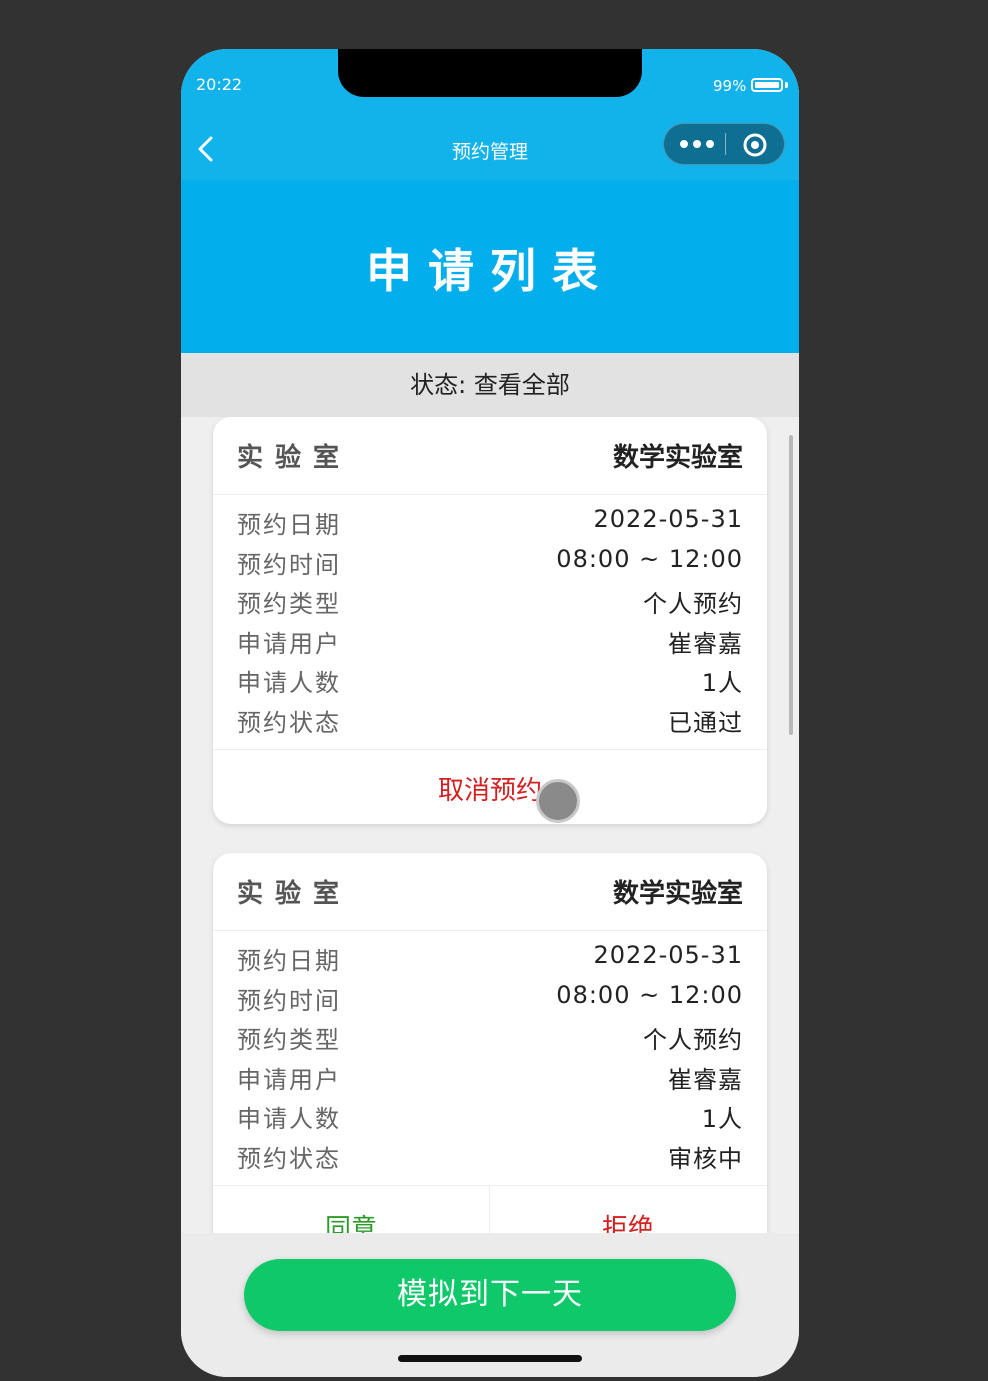 The image size is (988, 1381). What do you see at coordinates (490, 1155) in the screenshot?
I see `detail-row-status: 预约状态 审核中` at bounding box center [490, 1155].